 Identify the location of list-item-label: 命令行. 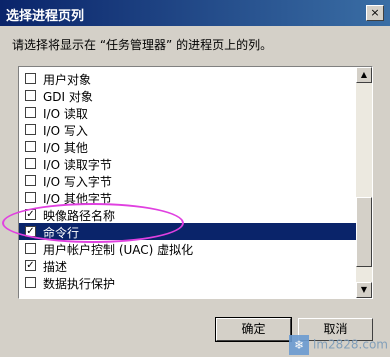
(61, 233).